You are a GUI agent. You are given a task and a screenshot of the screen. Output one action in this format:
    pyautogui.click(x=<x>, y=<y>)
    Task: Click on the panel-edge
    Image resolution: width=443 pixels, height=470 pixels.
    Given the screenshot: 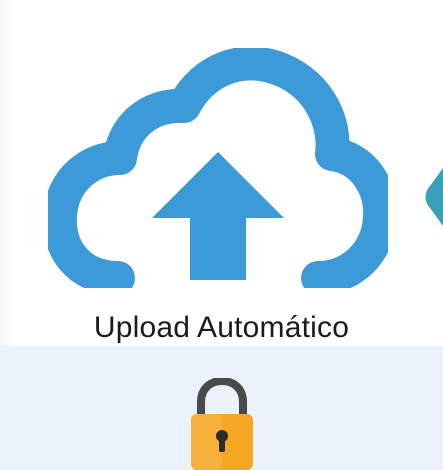 What is the action you would take?
    pyautogui.click(x=7, y=173)
    